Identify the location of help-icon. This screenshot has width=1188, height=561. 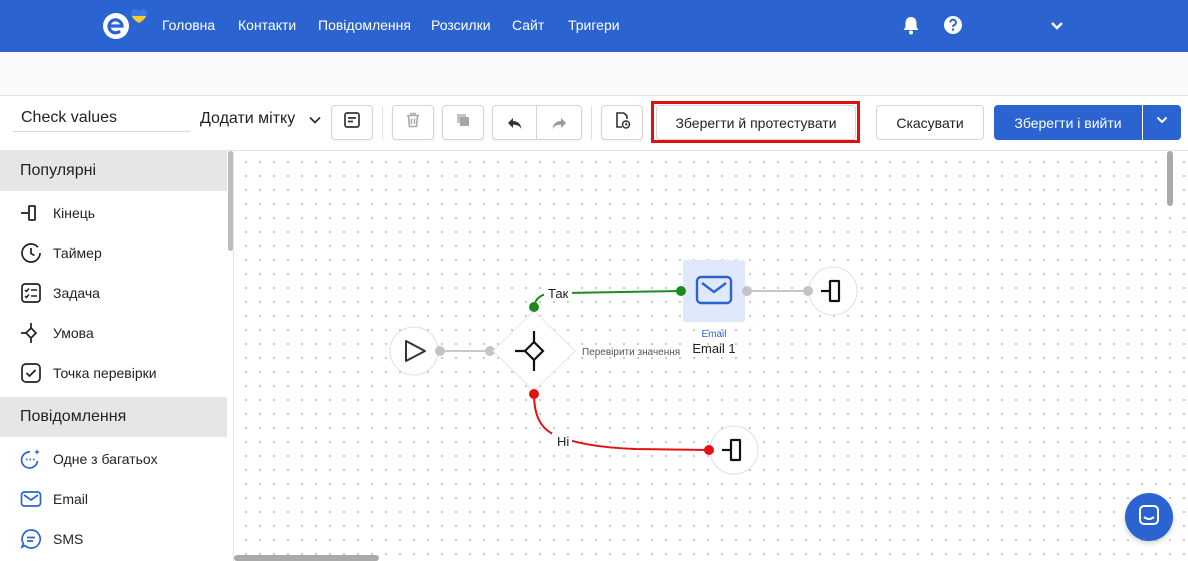
(953, 25).